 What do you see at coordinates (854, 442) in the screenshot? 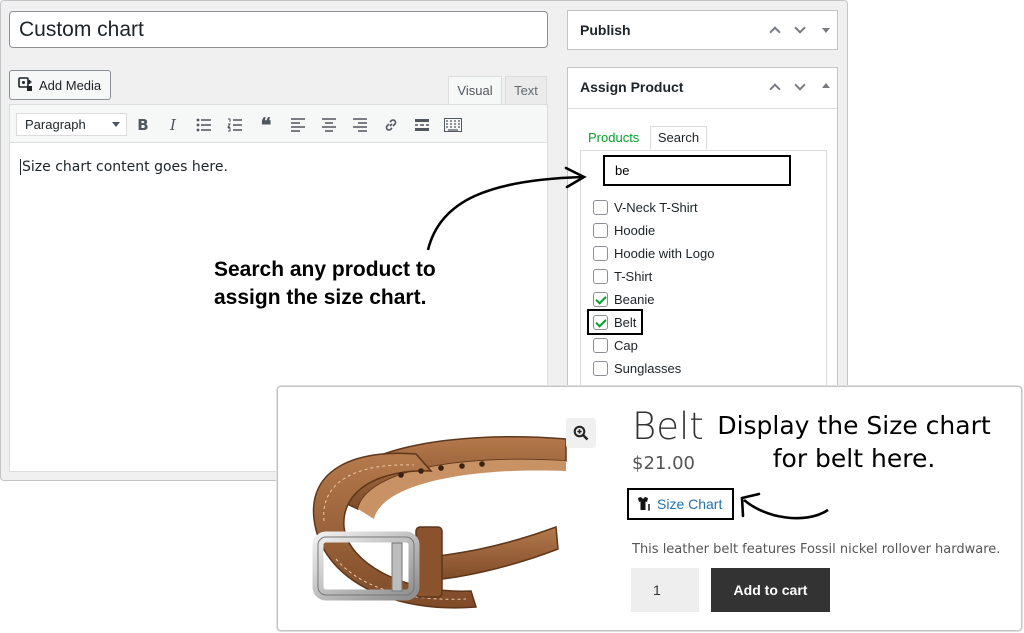
I see `annotation-display: Display the Size chart for belt here.` at bounding box center [854, 442].